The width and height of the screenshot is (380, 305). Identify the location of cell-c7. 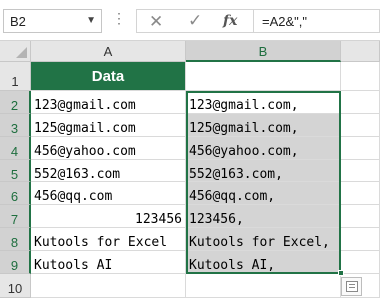
(360, 216).